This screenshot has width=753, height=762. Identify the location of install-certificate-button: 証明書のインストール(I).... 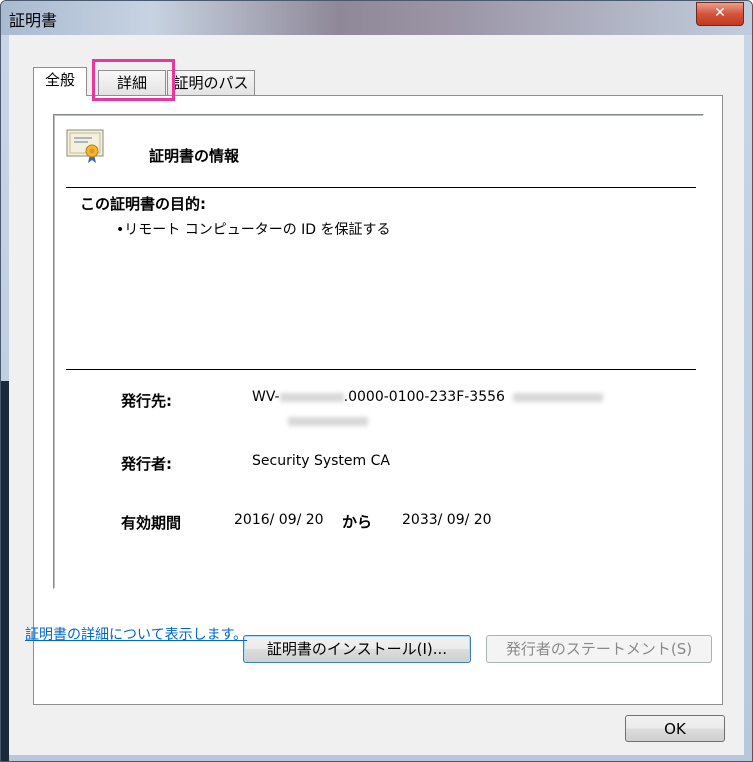
(357, 649).